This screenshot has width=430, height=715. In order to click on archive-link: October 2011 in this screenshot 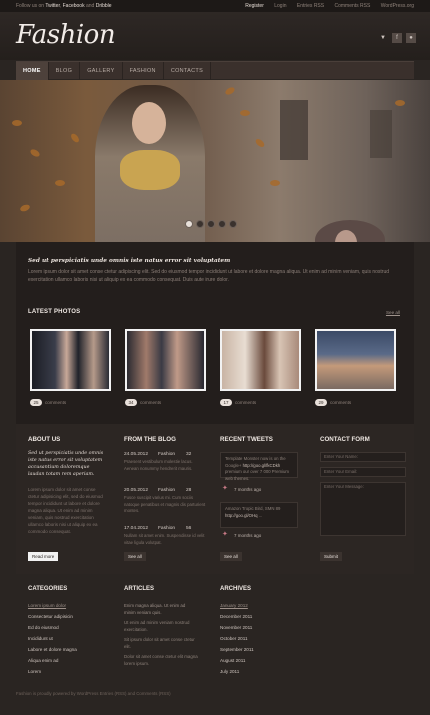, I will do `click(234, 638)`.